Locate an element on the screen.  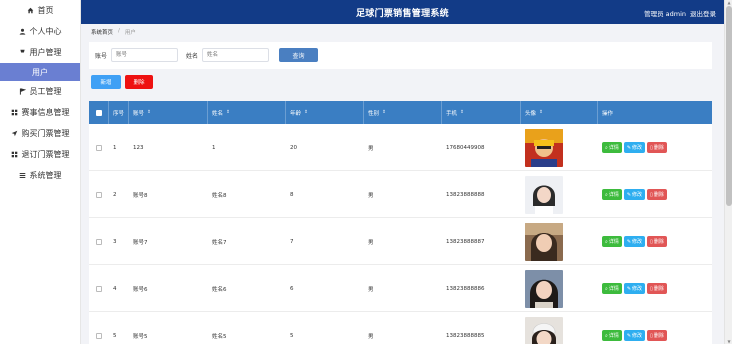
batch-delete-button: 删除 is located at coordinates (139, 82).